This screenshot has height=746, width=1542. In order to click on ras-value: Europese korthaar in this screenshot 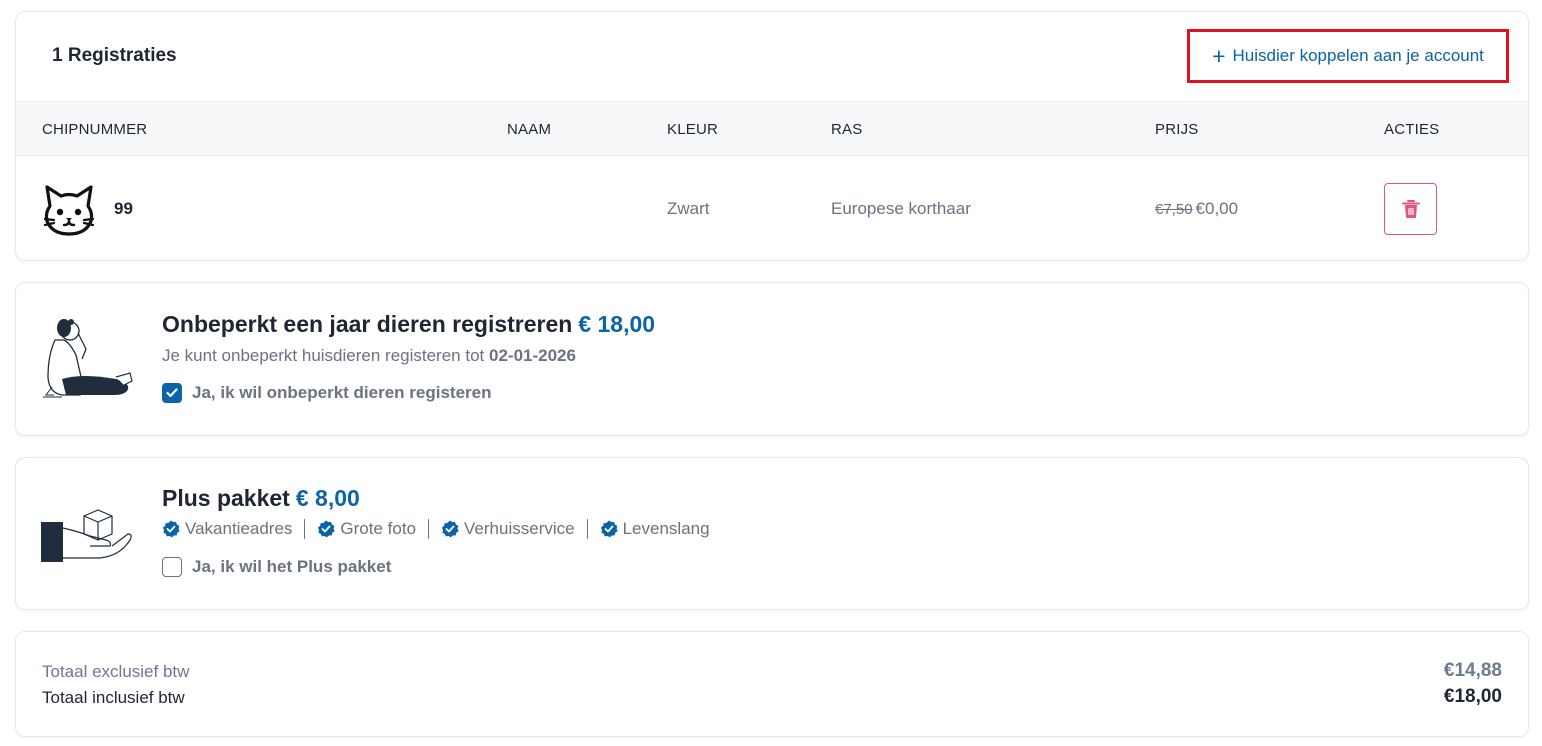, I will do `click(901, 208)`.